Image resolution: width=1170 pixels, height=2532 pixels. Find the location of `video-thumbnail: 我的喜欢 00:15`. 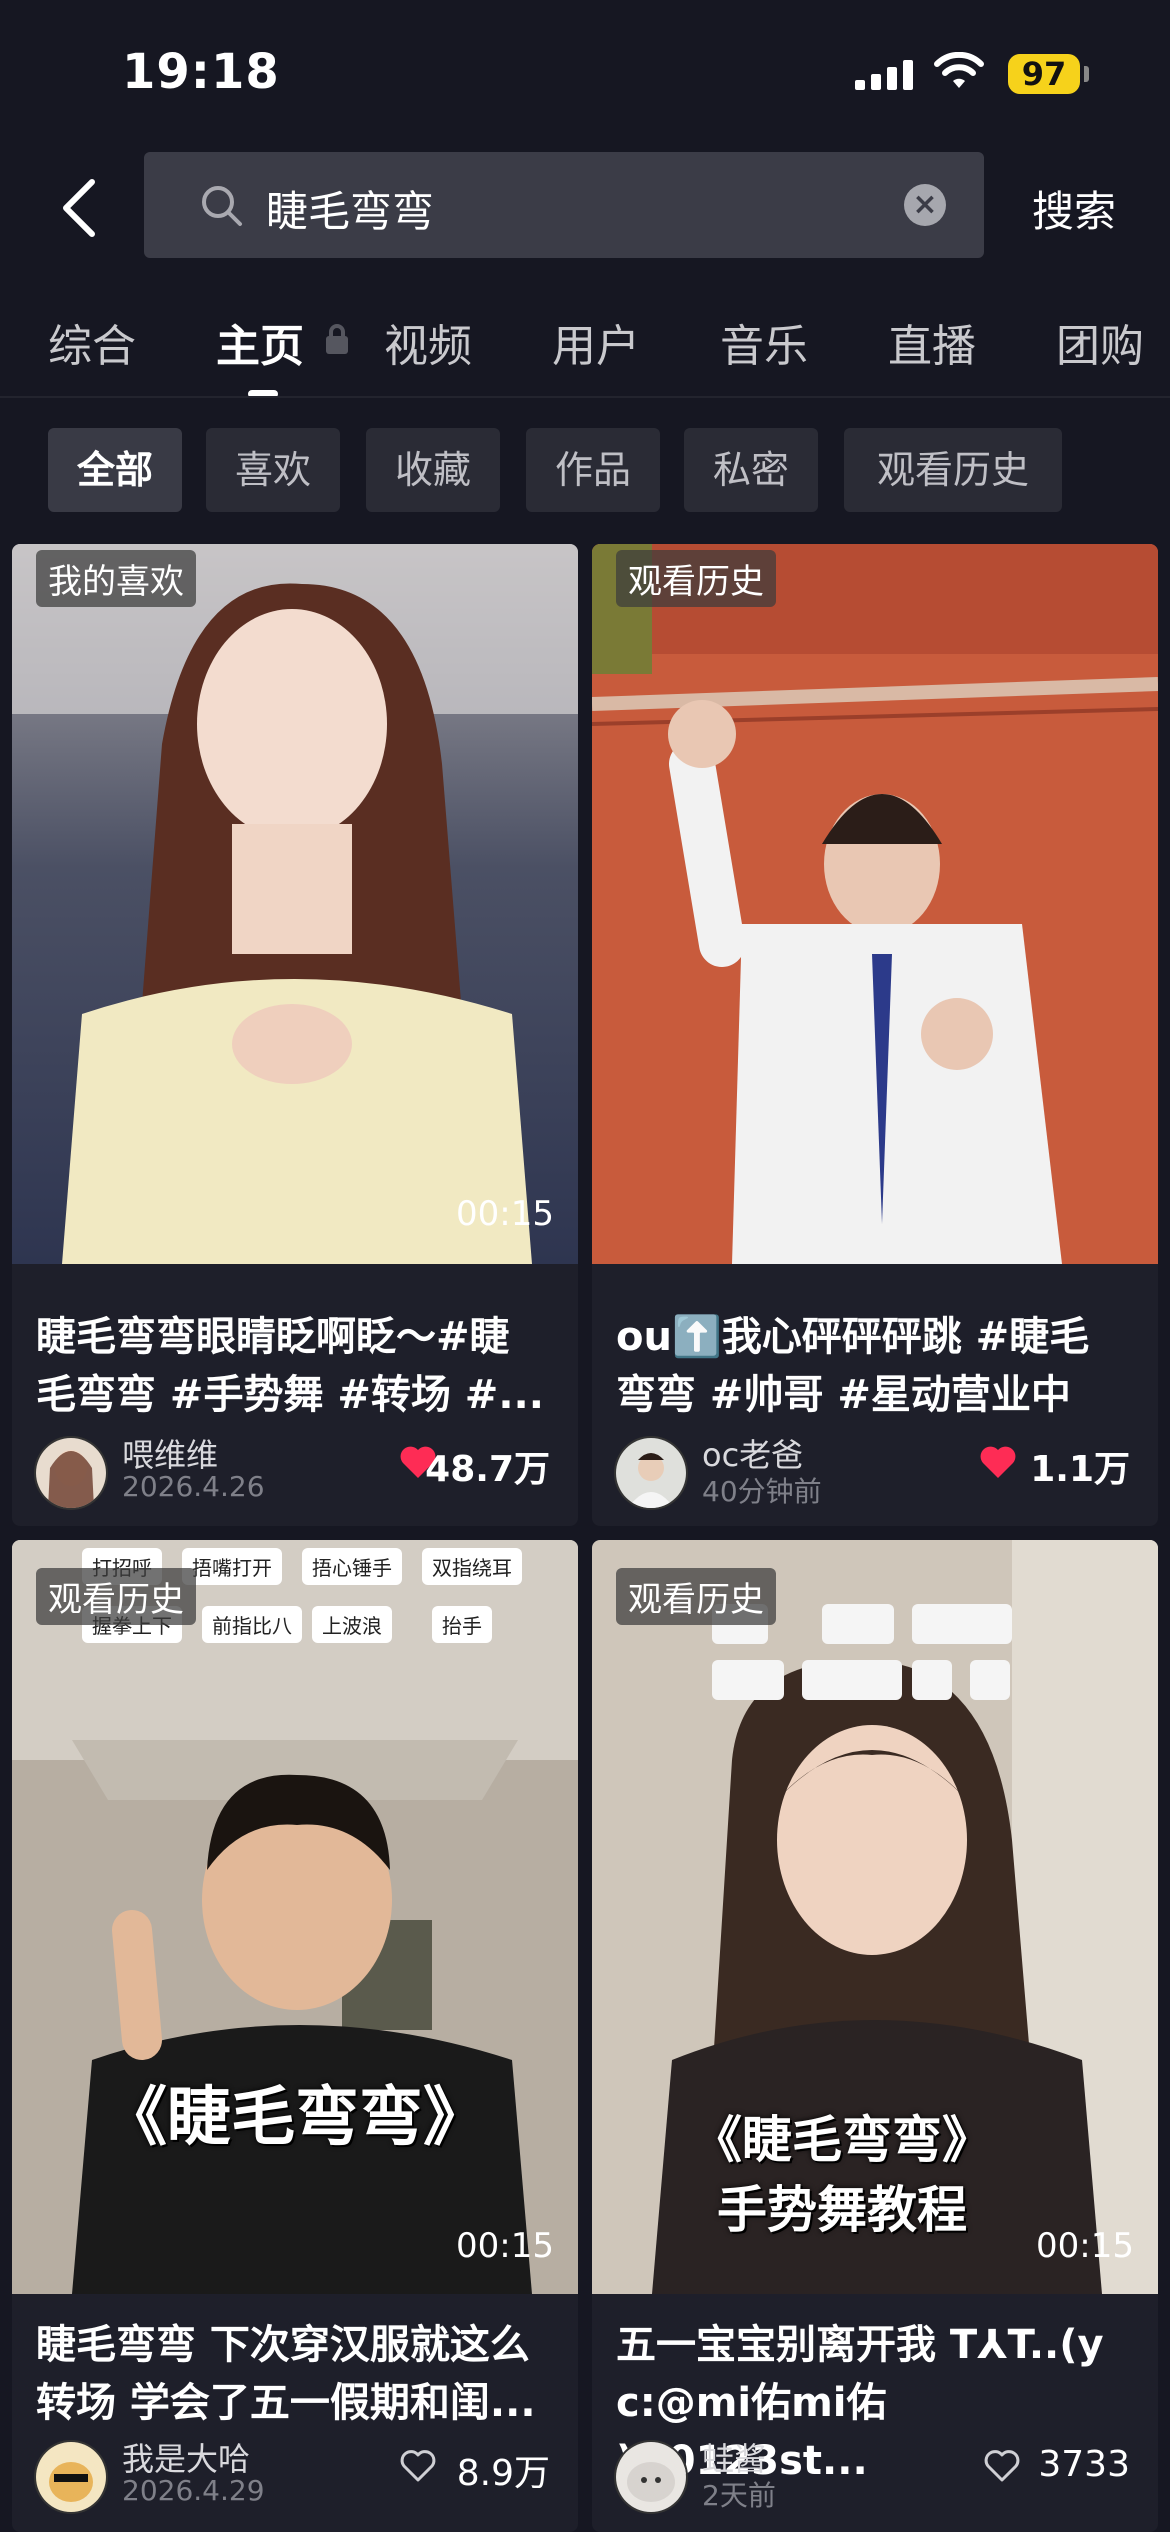

video-thumbnail: 我的喜欢 00:15 is located at coordinates (295, 904).